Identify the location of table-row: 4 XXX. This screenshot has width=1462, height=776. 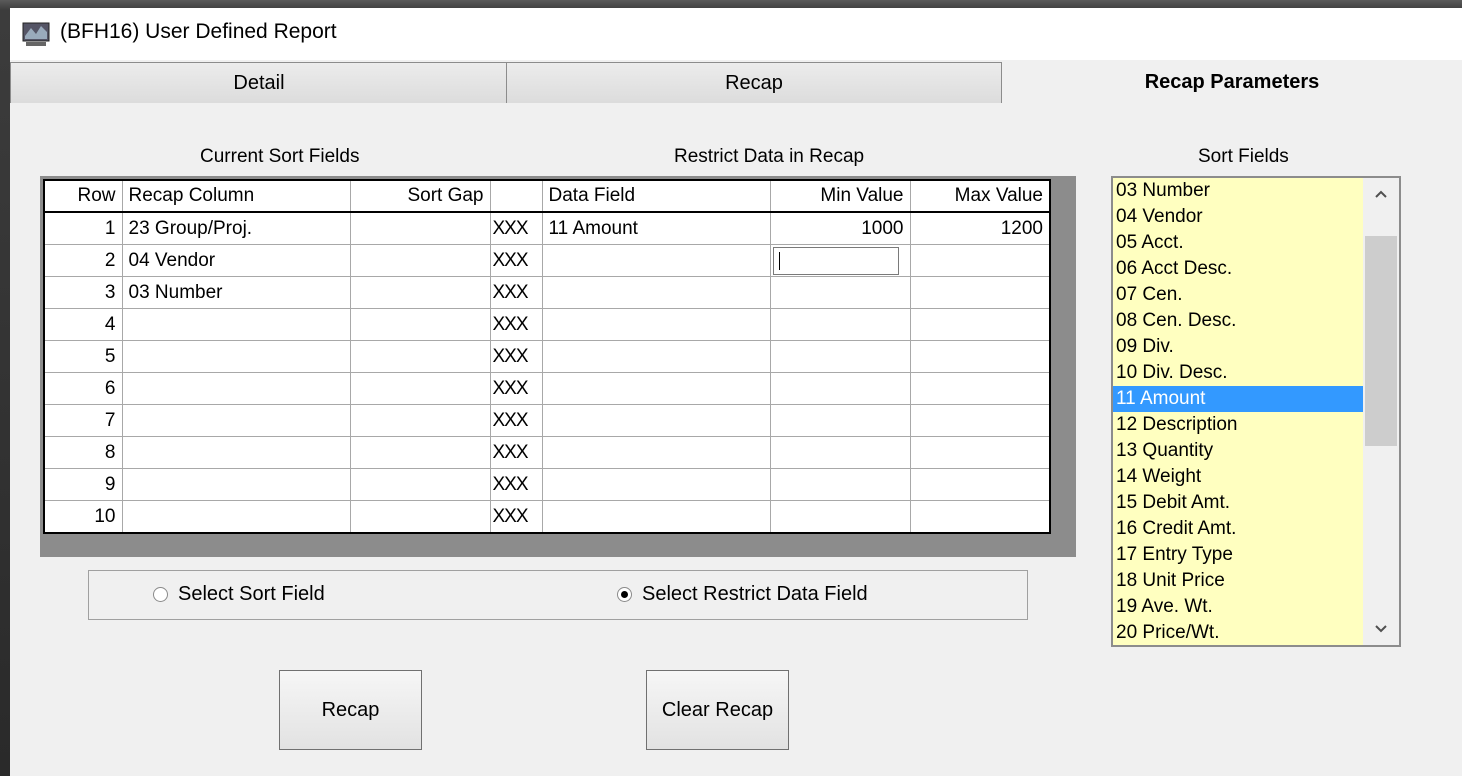
(547, 324).